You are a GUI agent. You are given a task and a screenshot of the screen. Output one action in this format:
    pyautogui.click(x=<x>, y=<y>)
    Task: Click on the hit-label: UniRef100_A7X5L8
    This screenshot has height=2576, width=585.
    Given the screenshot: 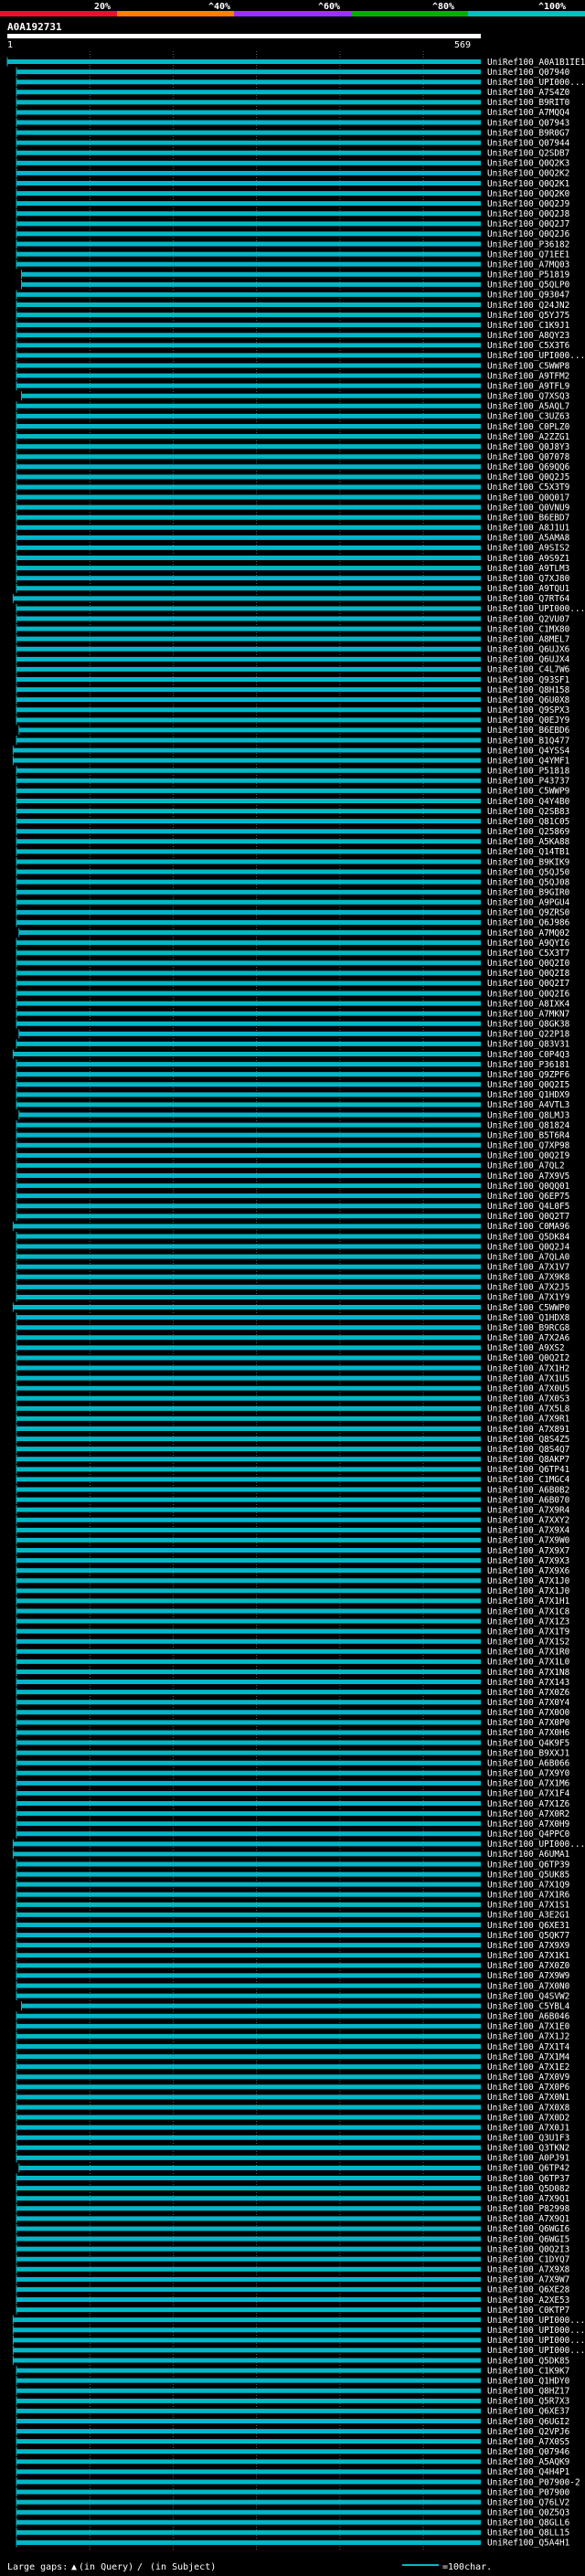 What is the action you would take?
    pyautogui.click(x=529, y=1410)
    